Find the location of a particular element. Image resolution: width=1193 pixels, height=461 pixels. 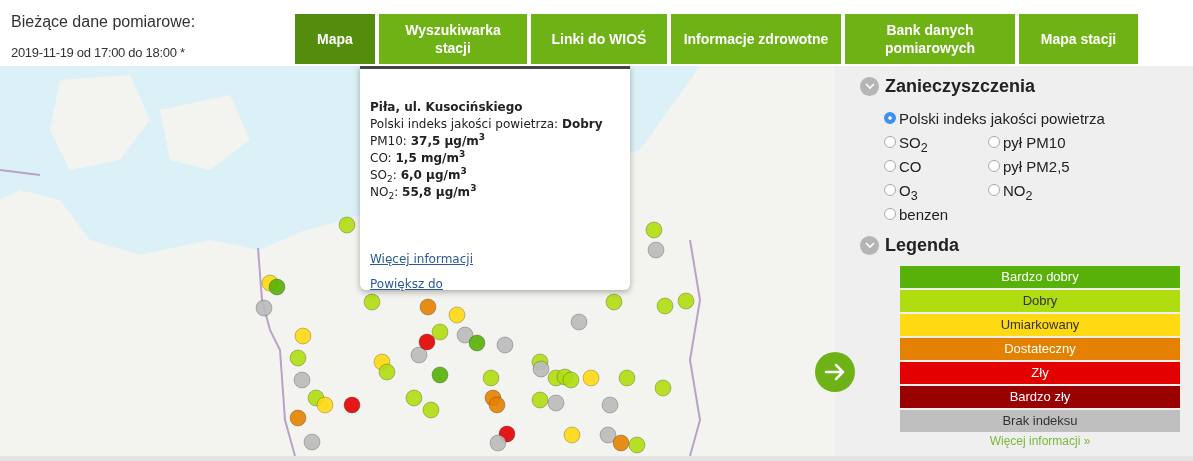

section-title: Legenda is located at coordinates (922, 245).